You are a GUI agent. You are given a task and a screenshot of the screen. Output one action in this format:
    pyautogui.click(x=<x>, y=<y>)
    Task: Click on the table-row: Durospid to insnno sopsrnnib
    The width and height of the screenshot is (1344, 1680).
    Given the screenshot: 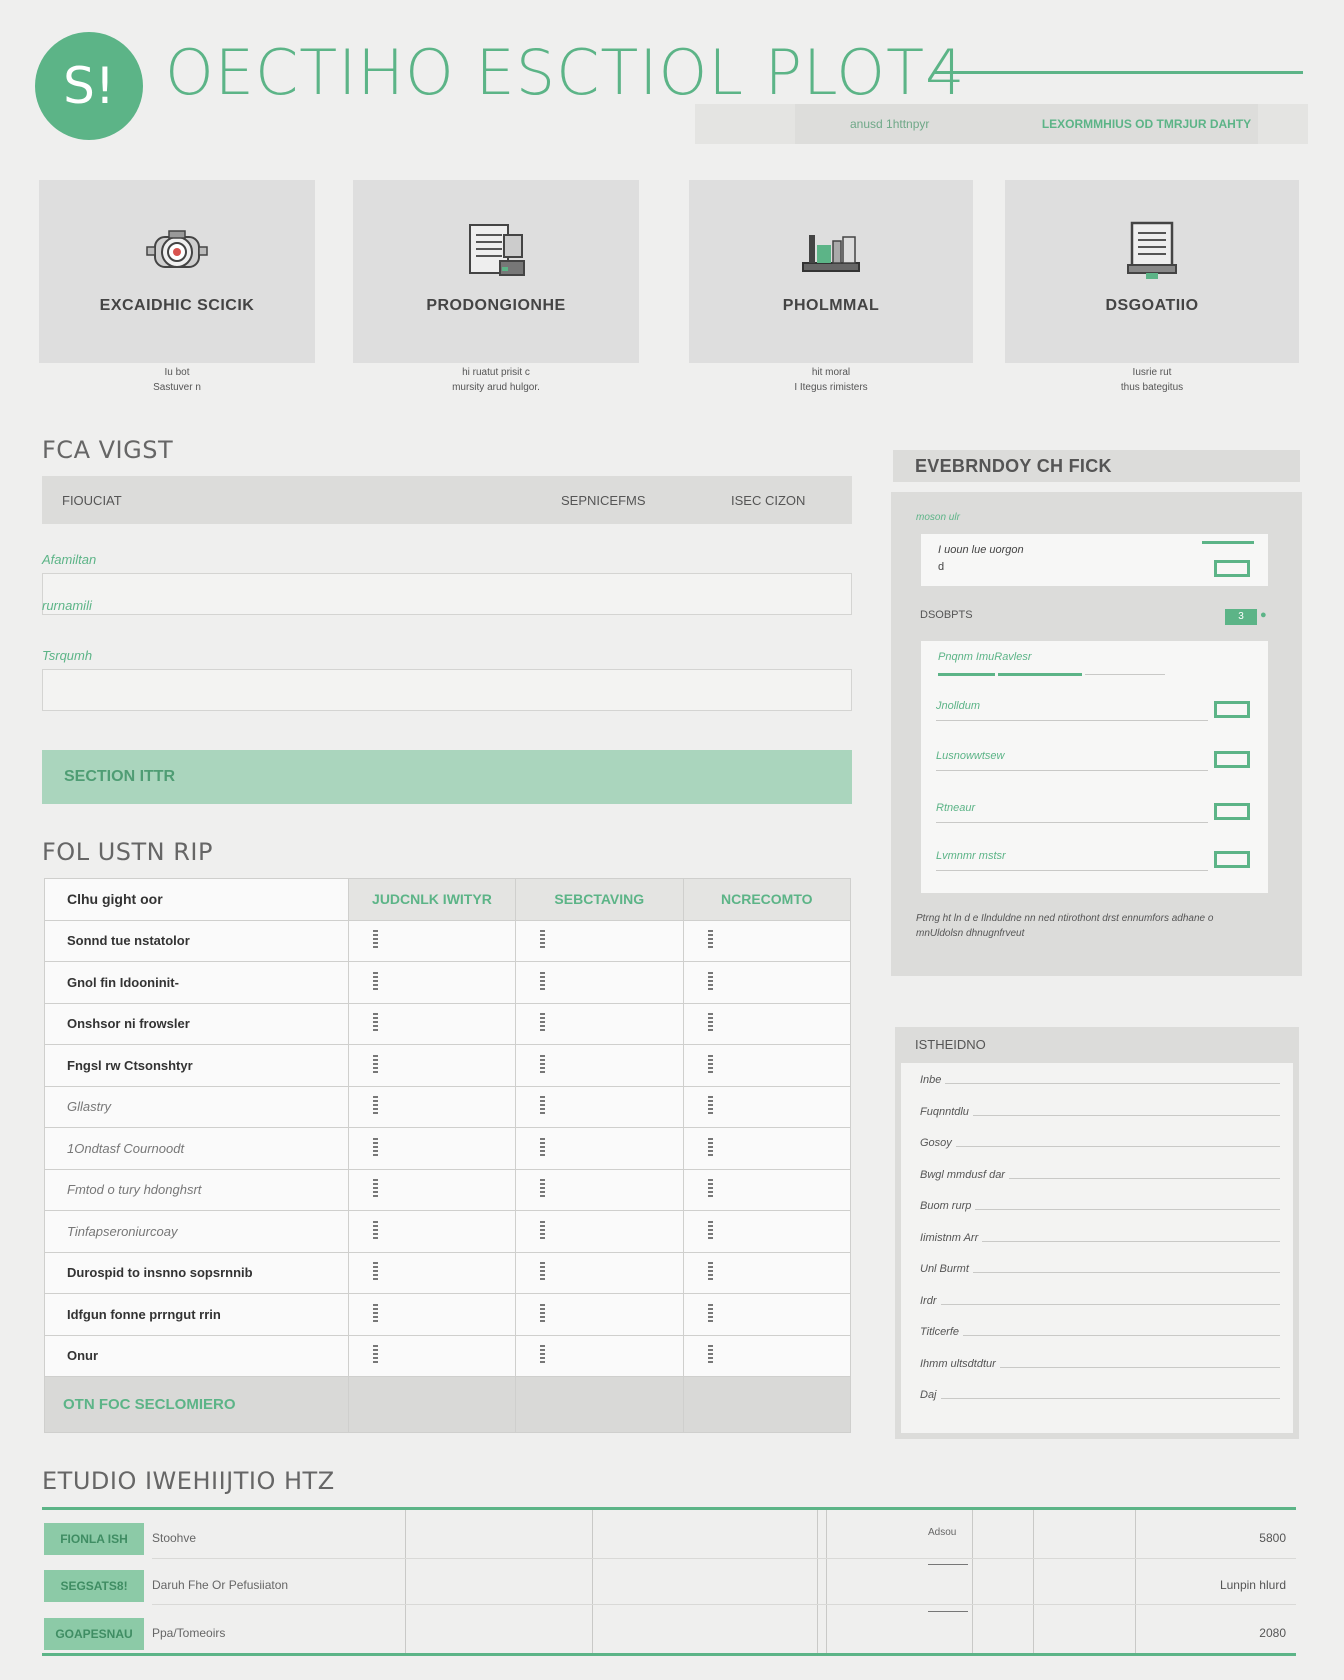 What is the action you would take?
    pyautogui.click(x=448, y=1272)
    